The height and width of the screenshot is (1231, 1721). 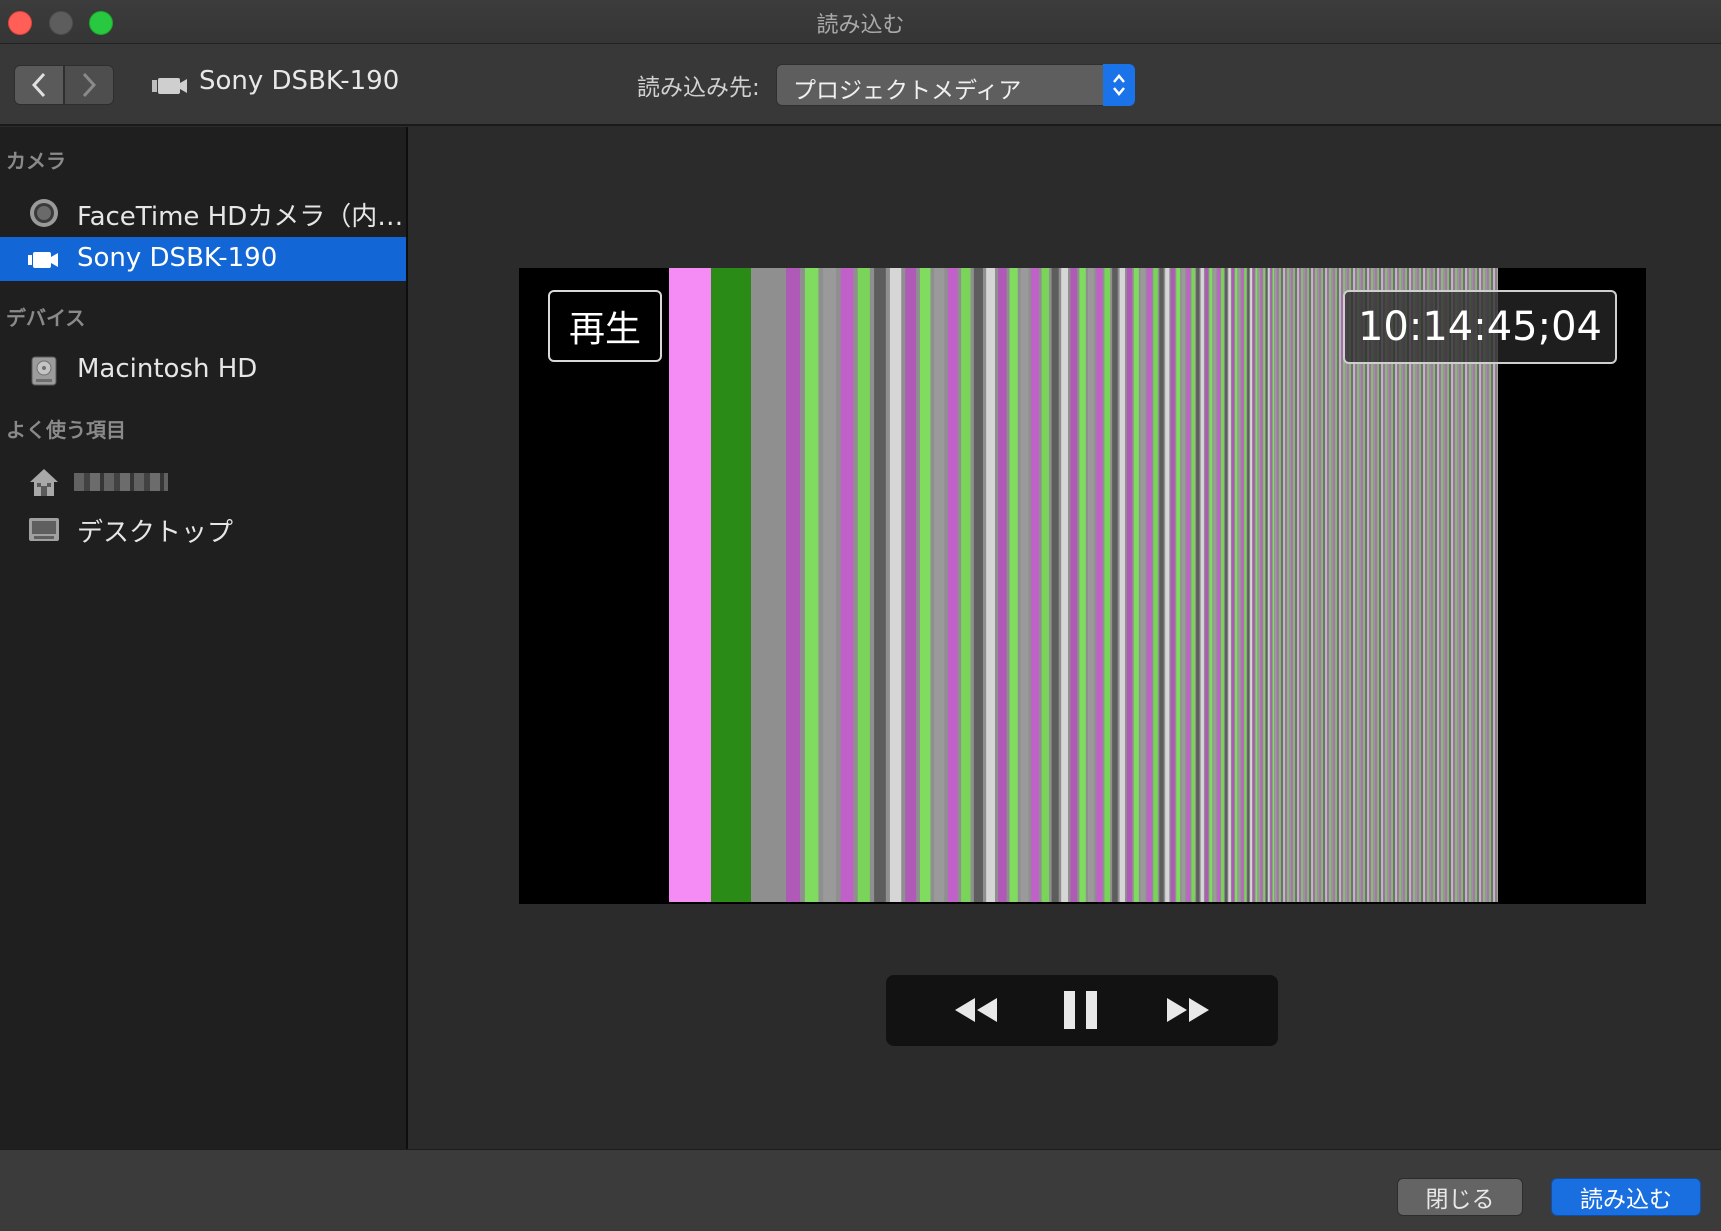 I want to click on import-button: 読み込む, so click(x=1626, y=1197).